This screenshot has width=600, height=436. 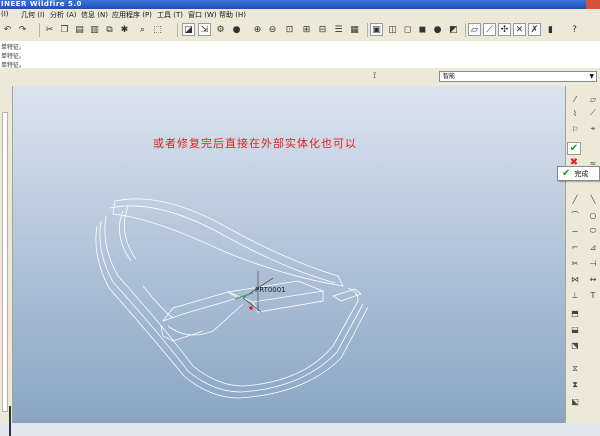 What do you see at coordinates (593, 279) in the screenshot?
I see `dimension-icon: ↔` at bounding box center [593, 279].